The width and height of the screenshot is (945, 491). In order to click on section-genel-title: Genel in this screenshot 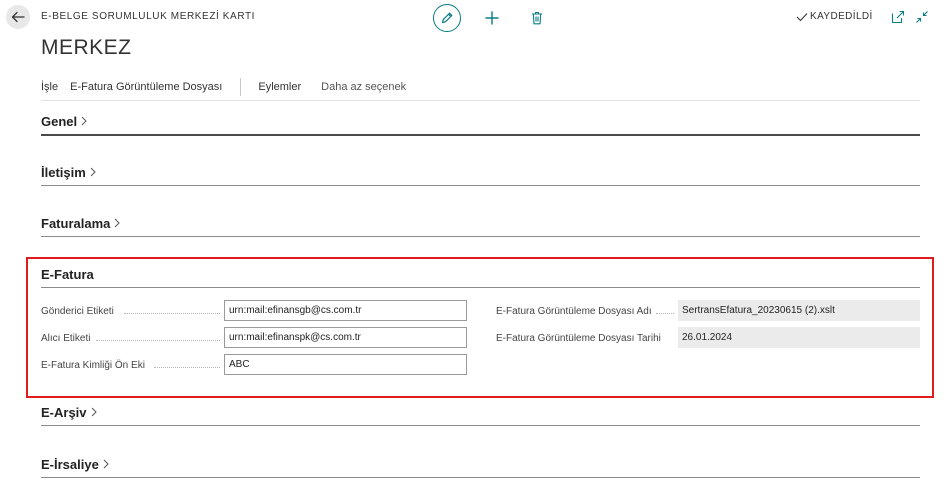, I will do `click(59, 121)`.